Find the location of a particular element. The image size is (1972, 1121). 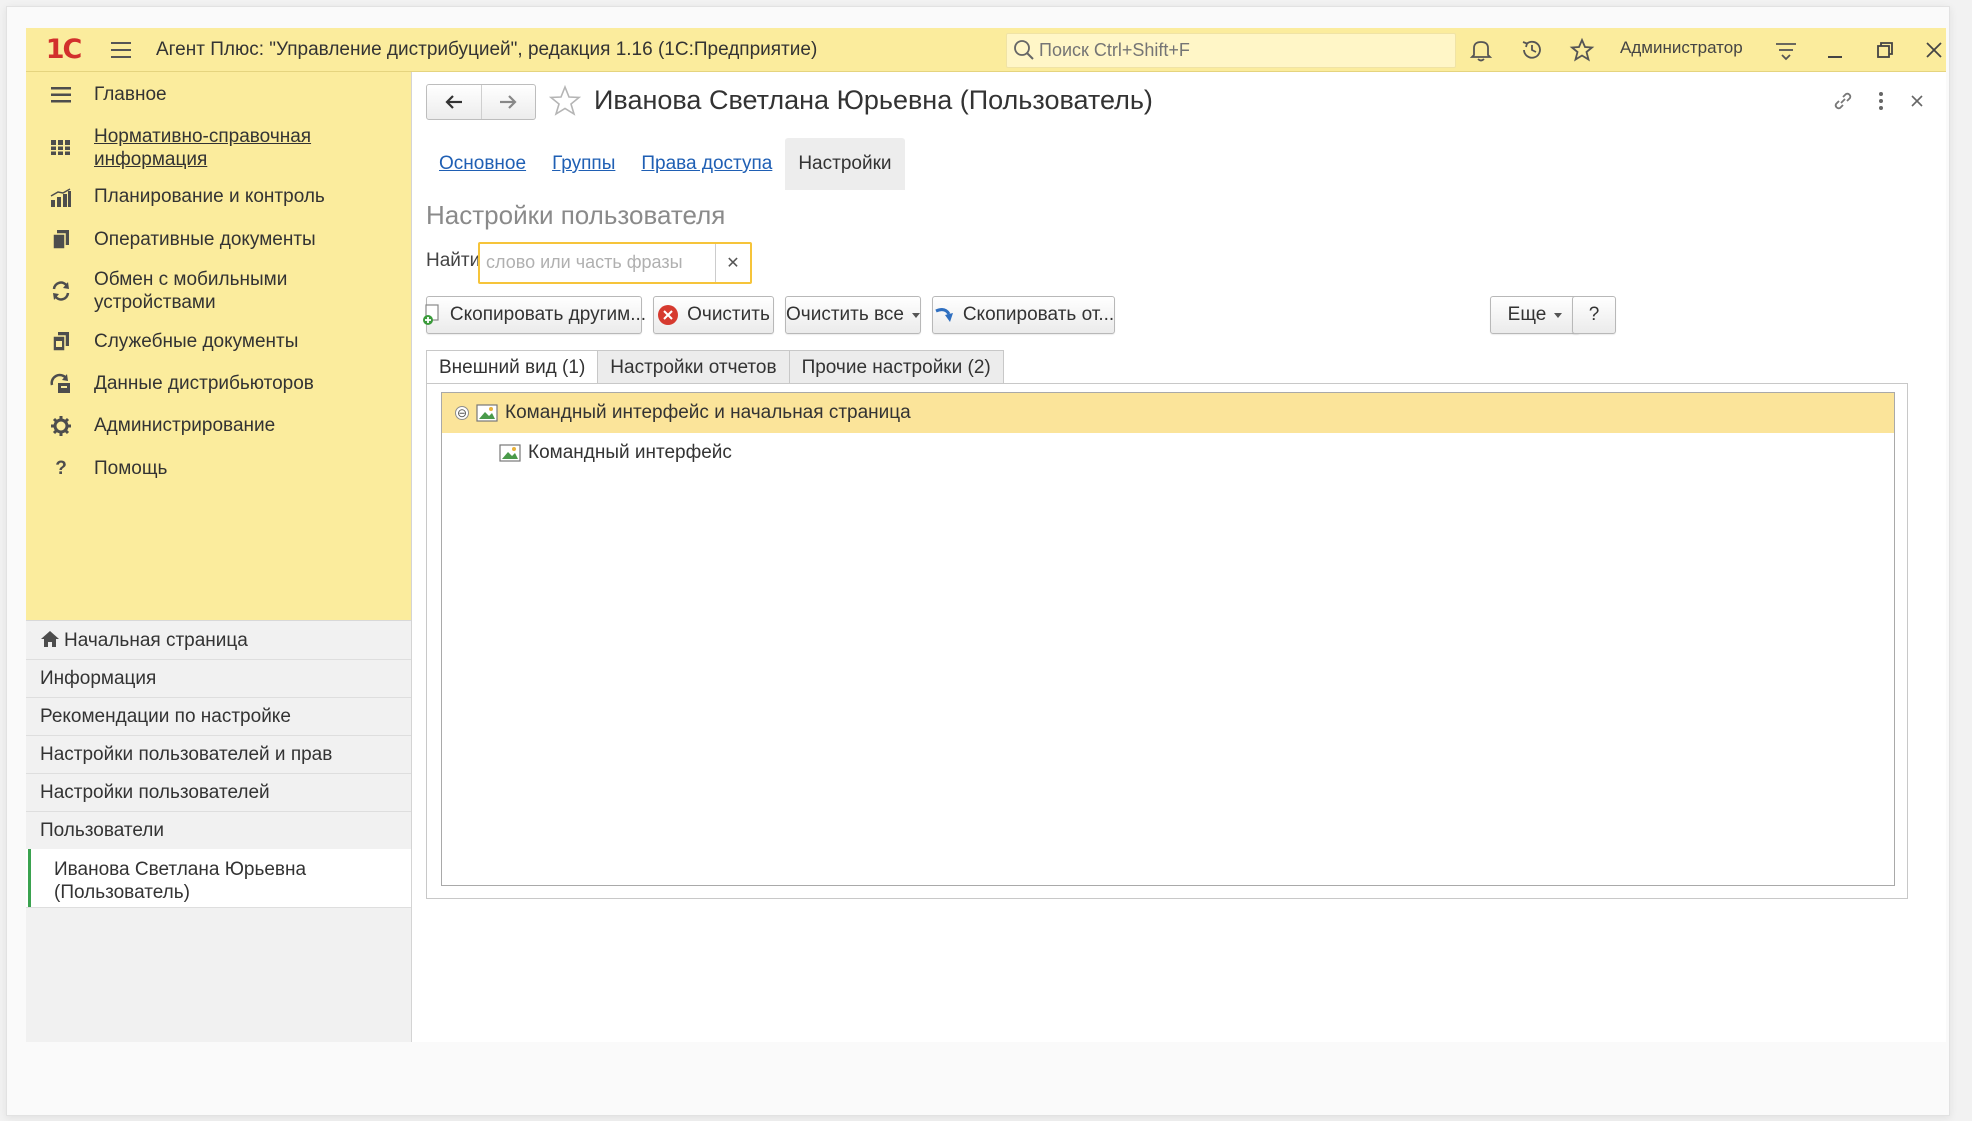

arrow-right-icon is located at coordinates (508, 102).